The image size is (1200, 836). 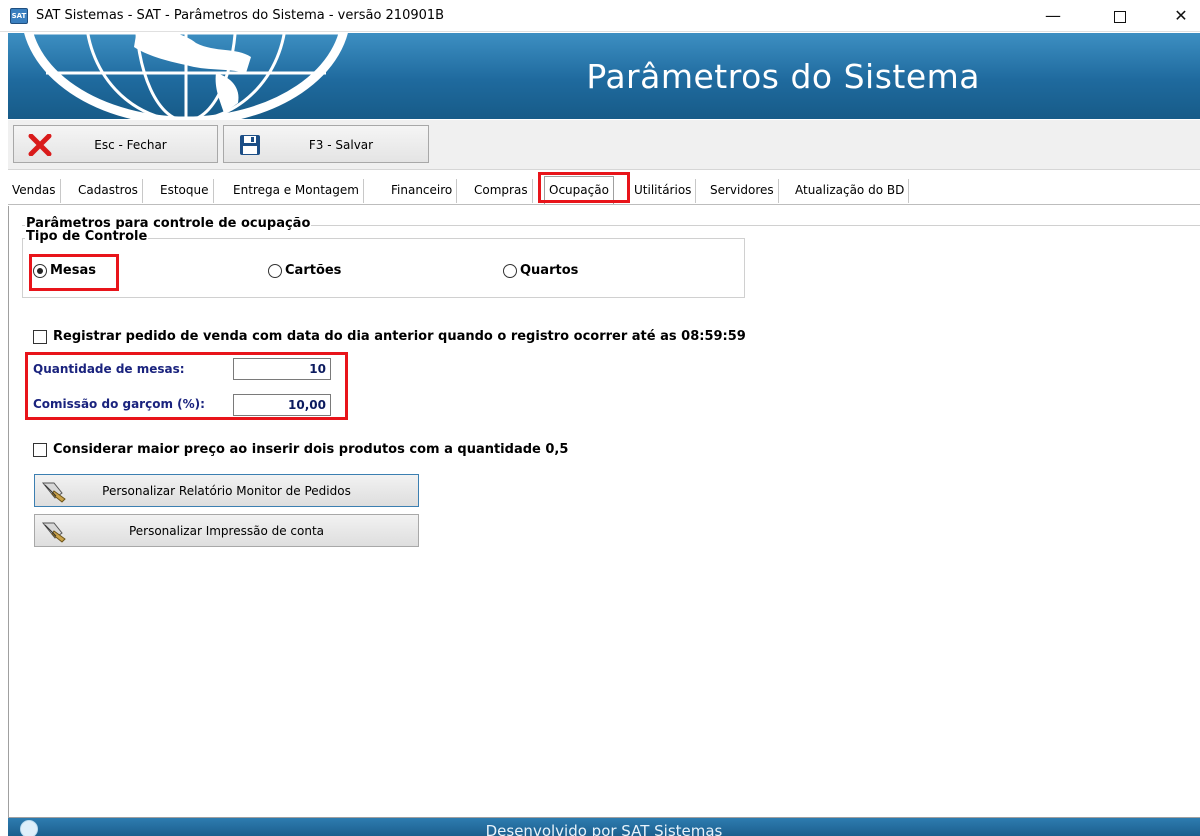 What do you see at coordinates (422, 191) in the screenshot?
I see `tab-financeiro: Financeiro` at bounding box center [422, 191].